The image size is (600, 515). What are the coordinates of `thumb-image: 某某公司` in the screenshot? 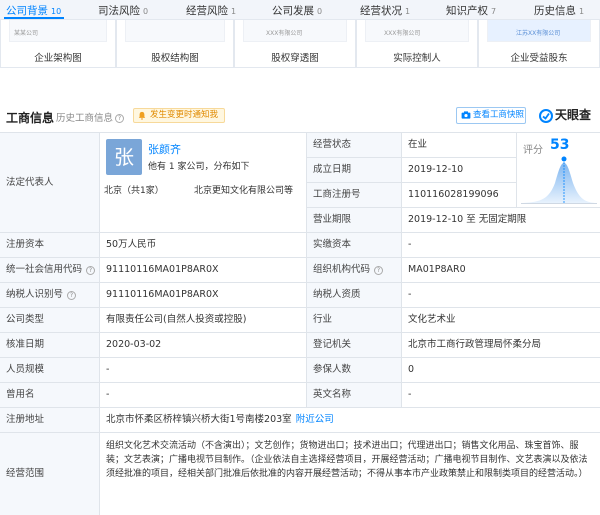 It's located at (58, 31).